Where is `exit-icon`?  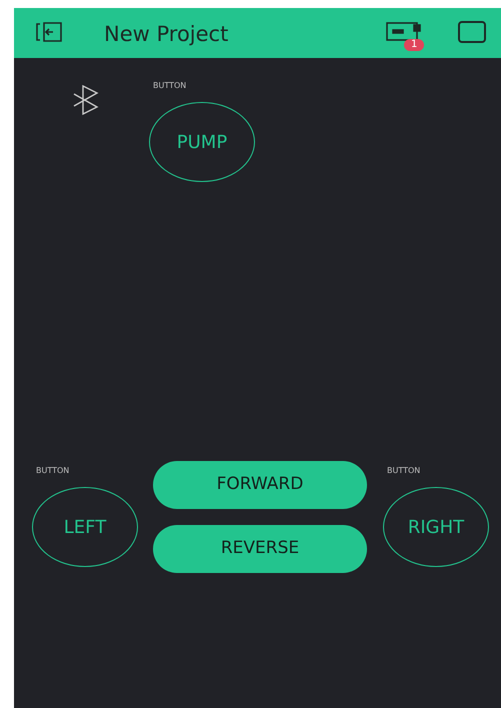
exit-icon is located at coordinates (50, 32).